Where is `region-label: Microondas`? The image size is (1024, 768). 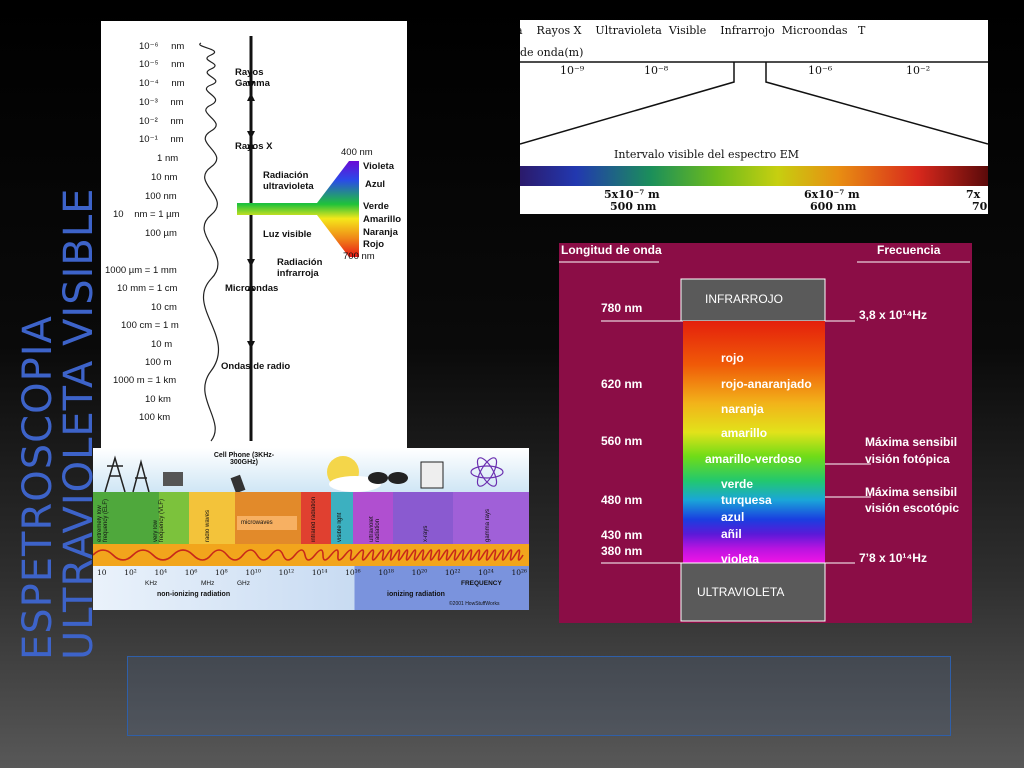 region-label: Microondas is located at coordinates (252, 288).